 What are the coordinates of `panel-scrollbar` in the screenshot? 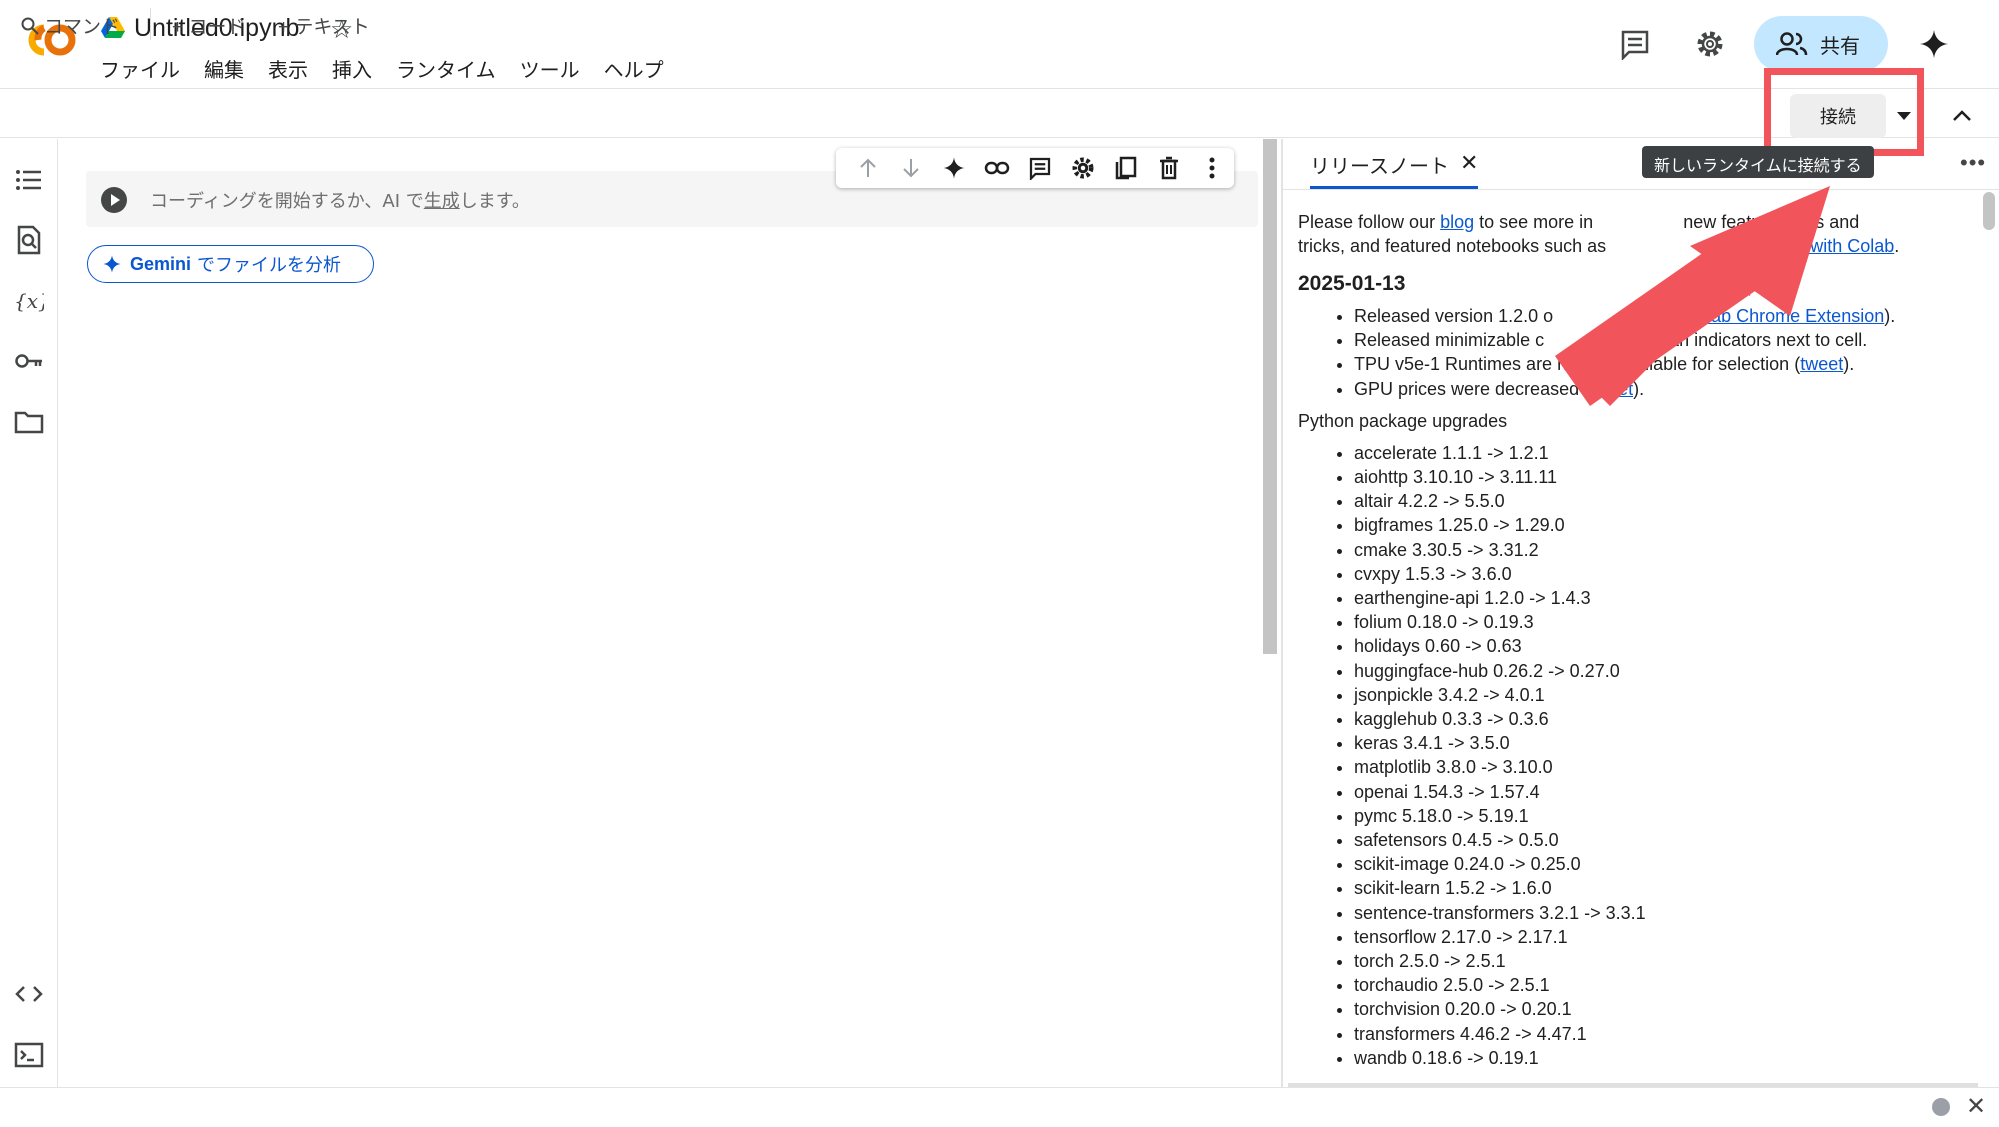 It's located at (1989, 211).